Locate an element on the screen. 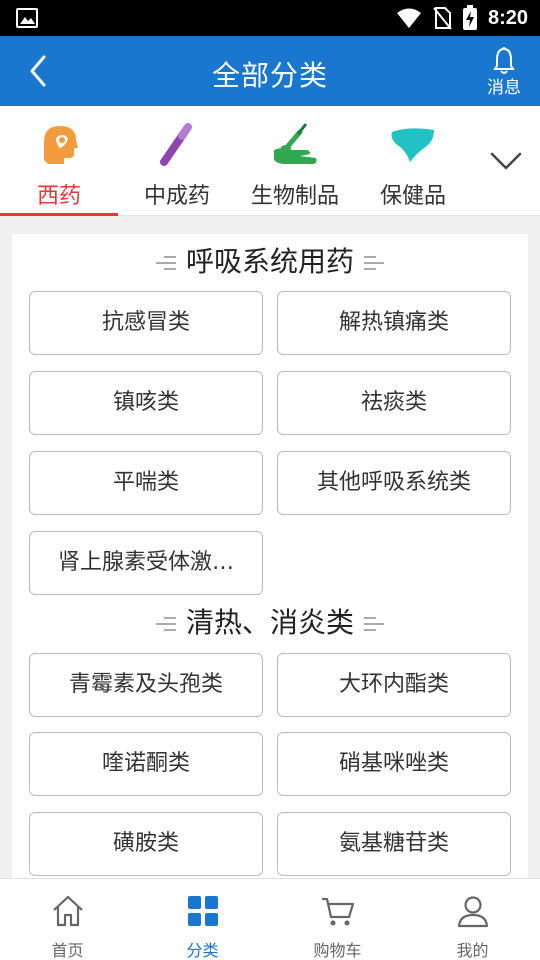 The width and height of the screenshot is (540, 960). tab-chinese-patent-medicine: 中成药 is located at coordinates (177, 161).